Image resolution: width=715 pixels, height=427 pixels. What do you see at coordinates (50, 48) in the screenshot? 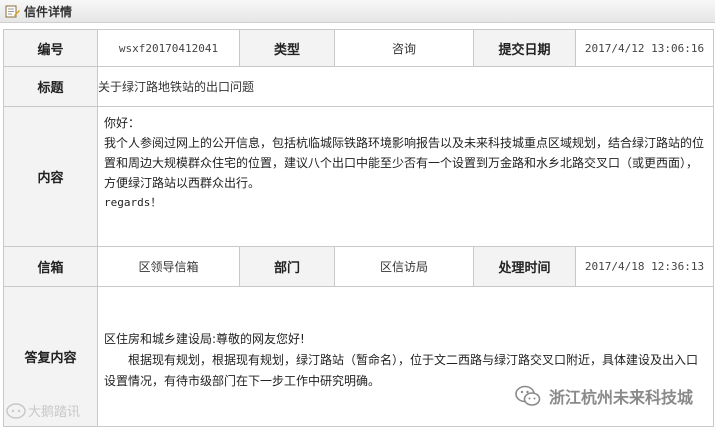
I see `number-label: 编号` at bounding box center [50, 48].